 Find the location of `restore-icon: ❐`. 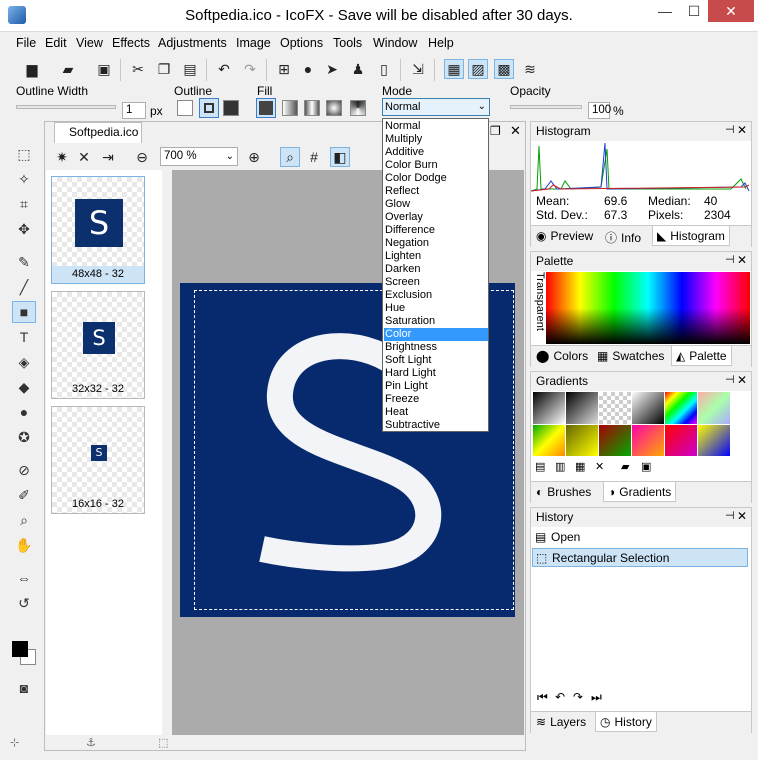

restore-icon: ❐ is located at coordinates (495, 131).